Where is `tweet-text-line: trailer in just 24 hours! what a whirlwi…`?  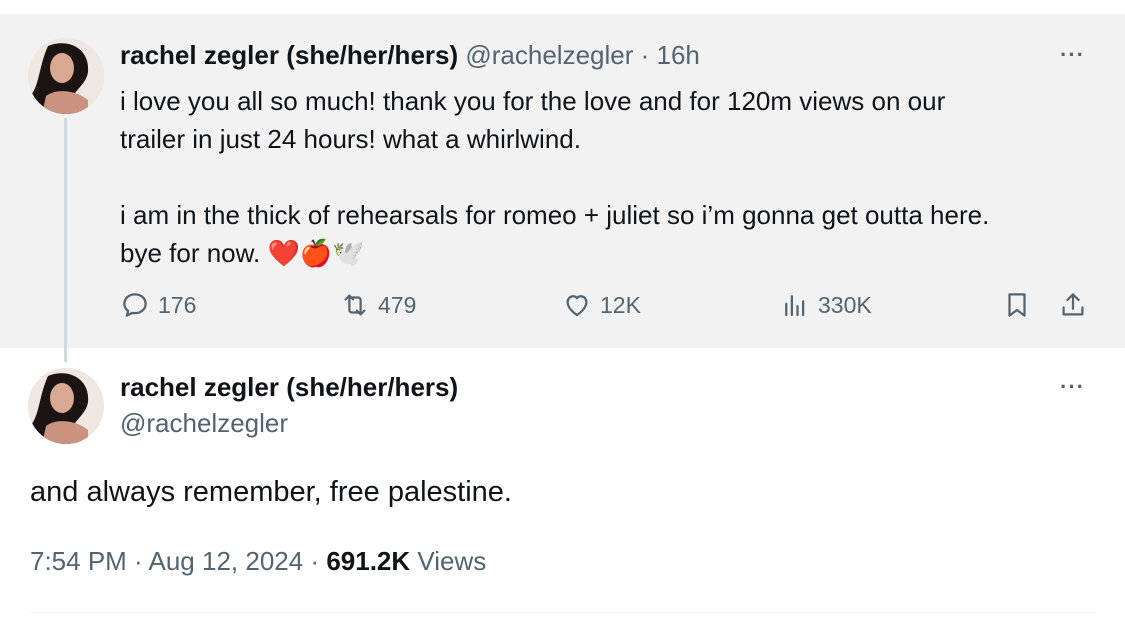 tweet-text-line: trailer in just 24 hours! what a whirlwi… is located at coordinates (350, 139).